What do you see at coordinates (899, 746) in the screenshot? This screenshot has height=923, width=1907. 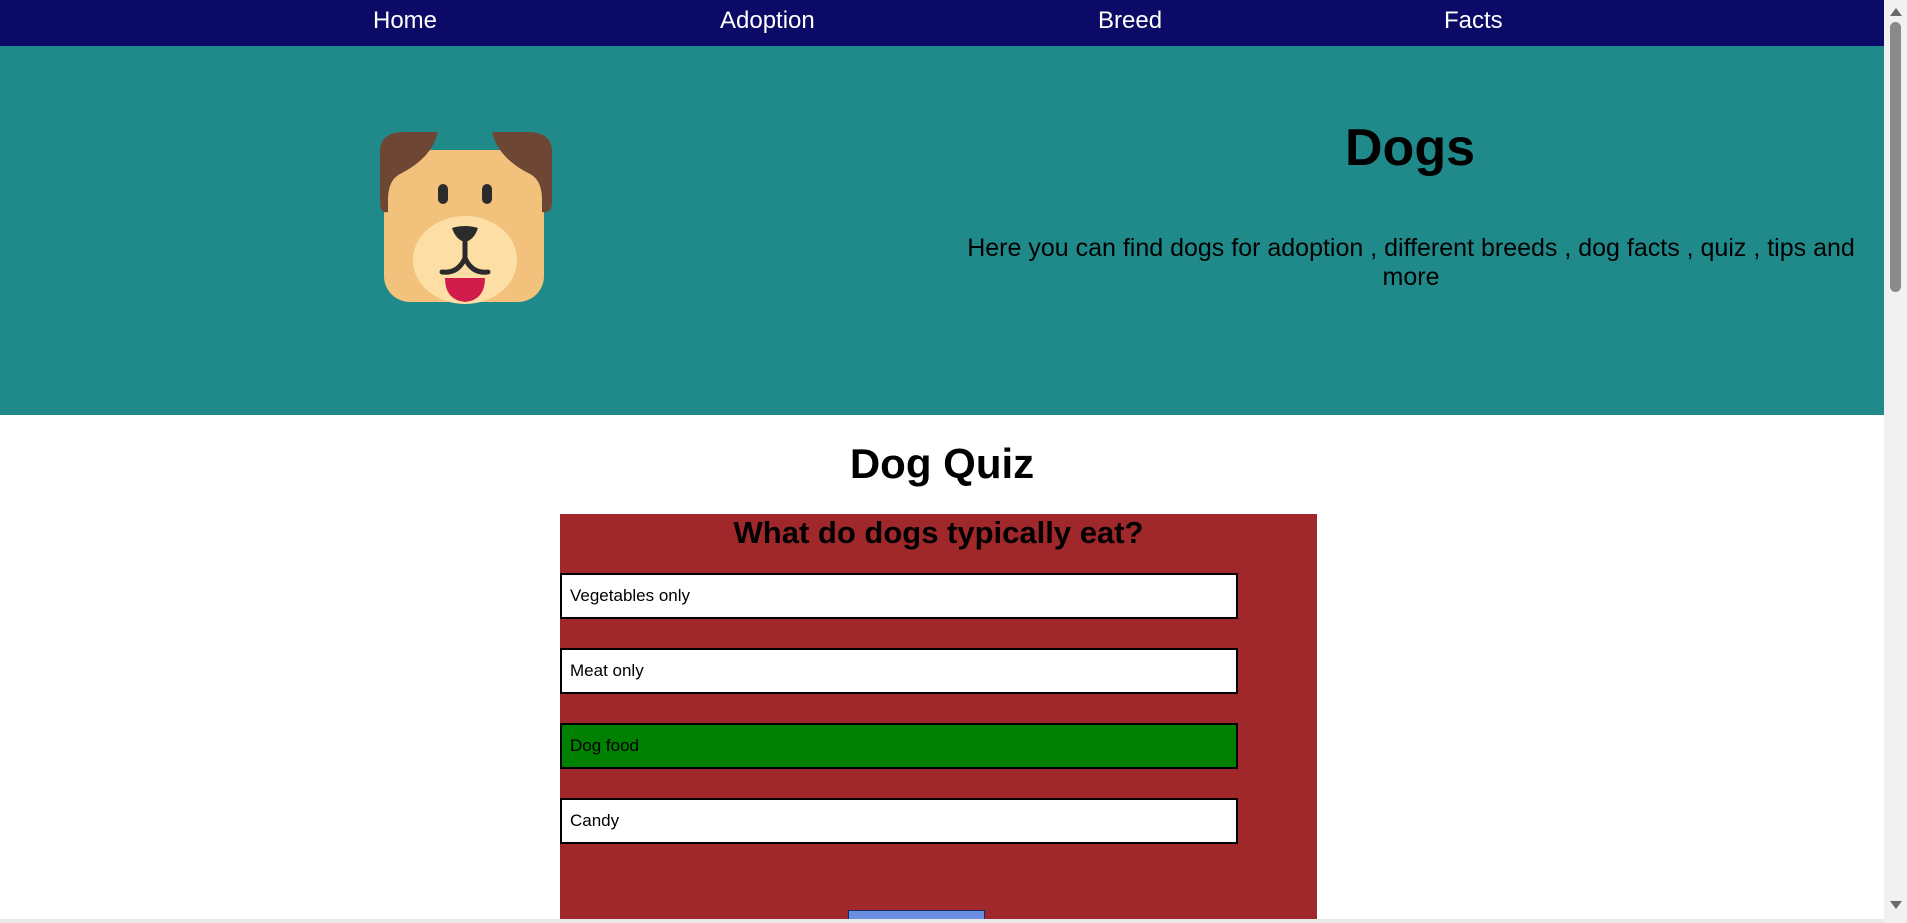 I see `answer-button-dog-food: Dog food` at bounding box center [899, 746].